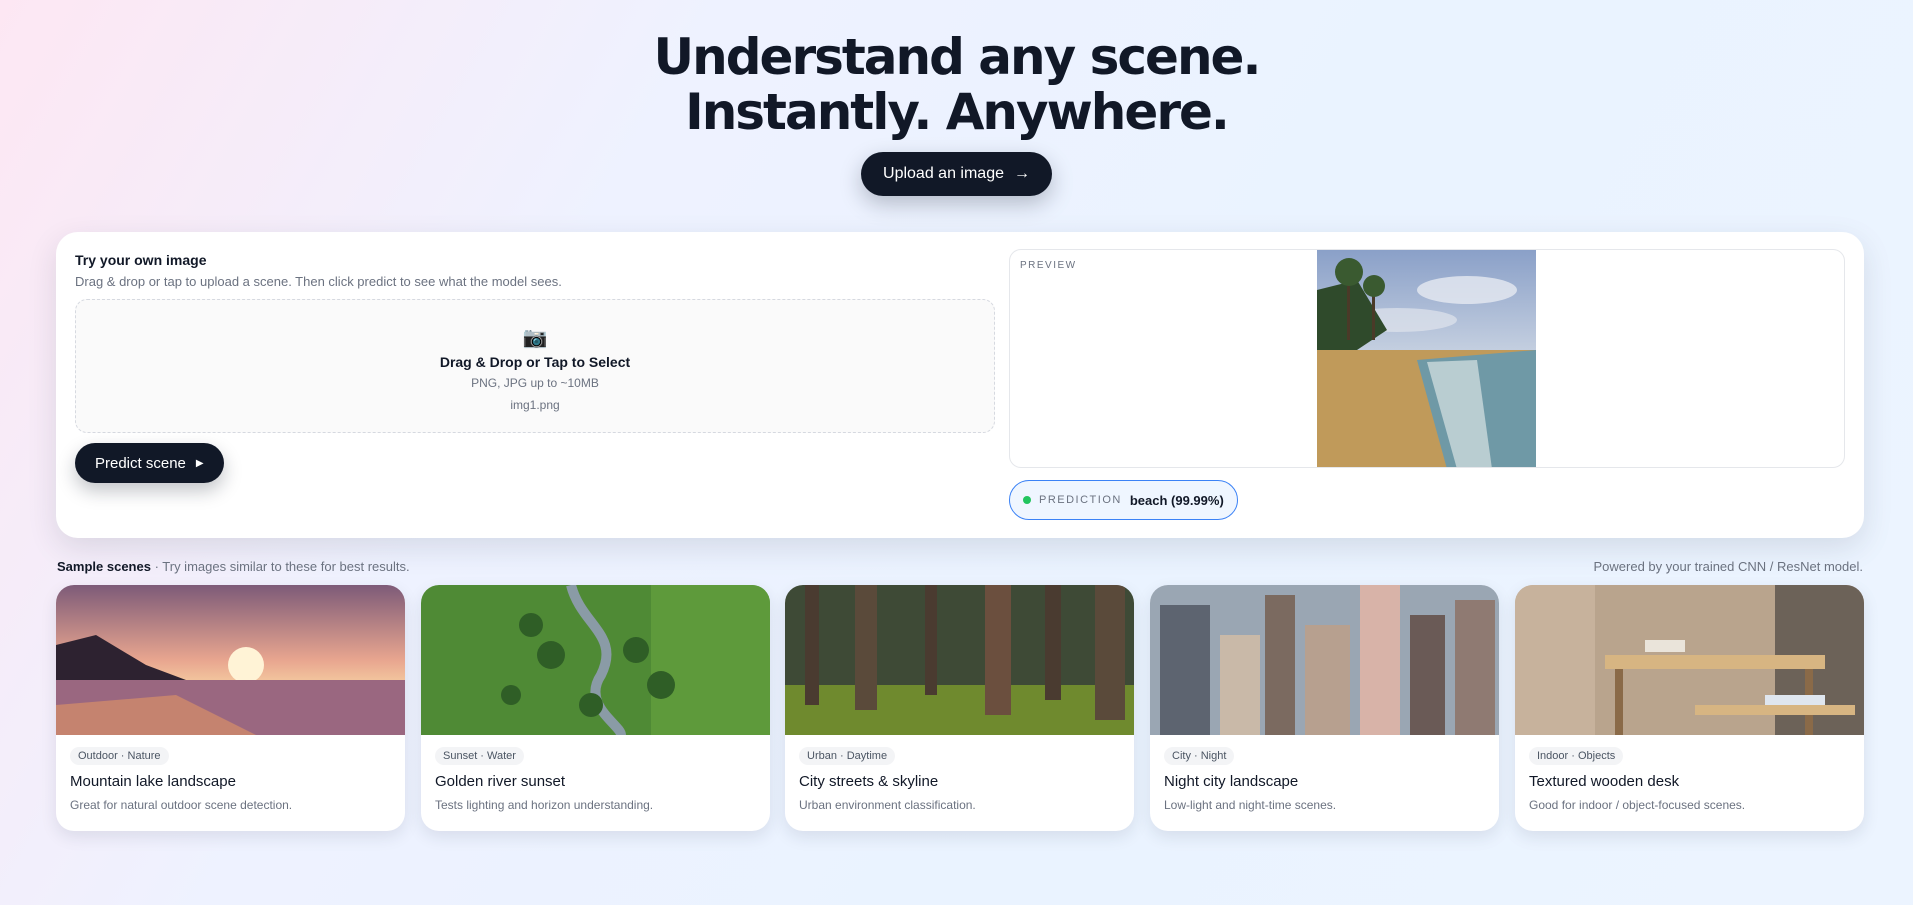 The height and width of the screenshot is (905, 1913). What do you see at coordinates (535, 405) in the screenshot?
I see `selected-filename: img1.png` at bounding box center [535, 405].